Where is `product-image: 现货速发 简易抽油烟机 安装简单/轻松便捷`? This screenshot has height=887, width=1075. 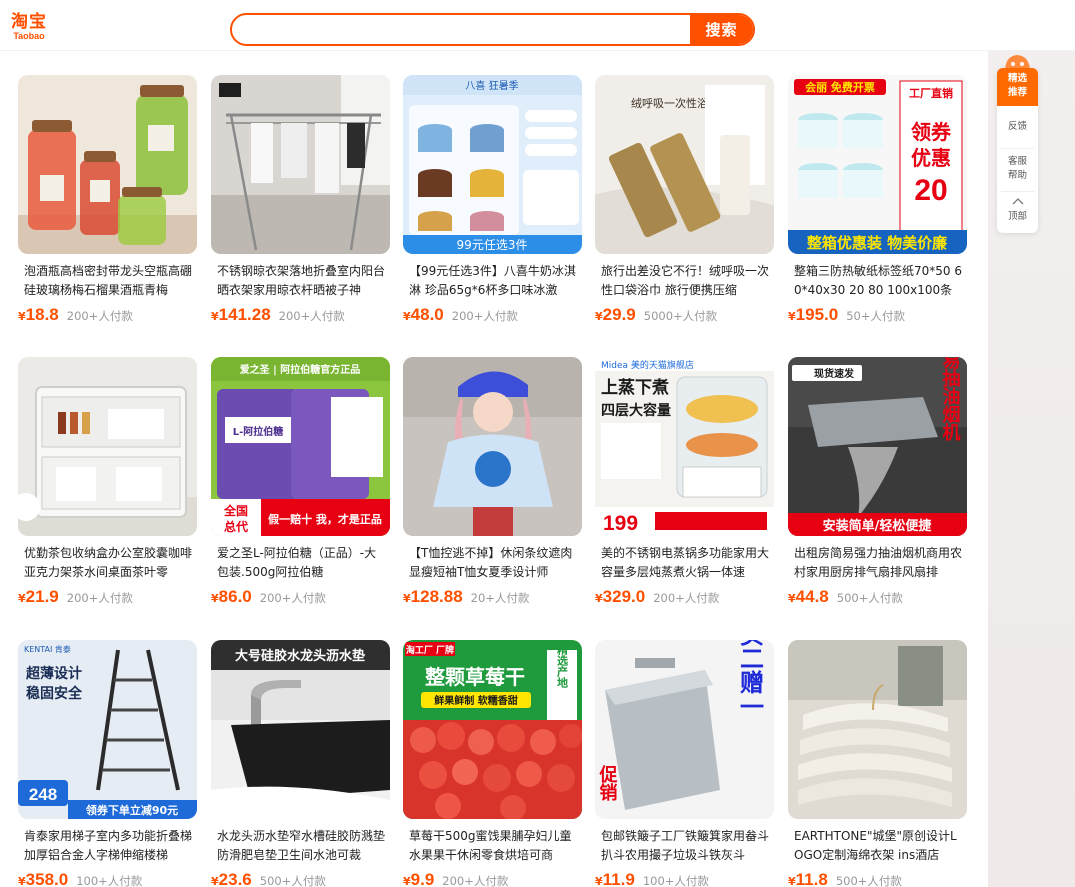
product-image: 现货速发 简易抽油烟机 安装简单/轻松便捷 is located at coordinates (877, 446).